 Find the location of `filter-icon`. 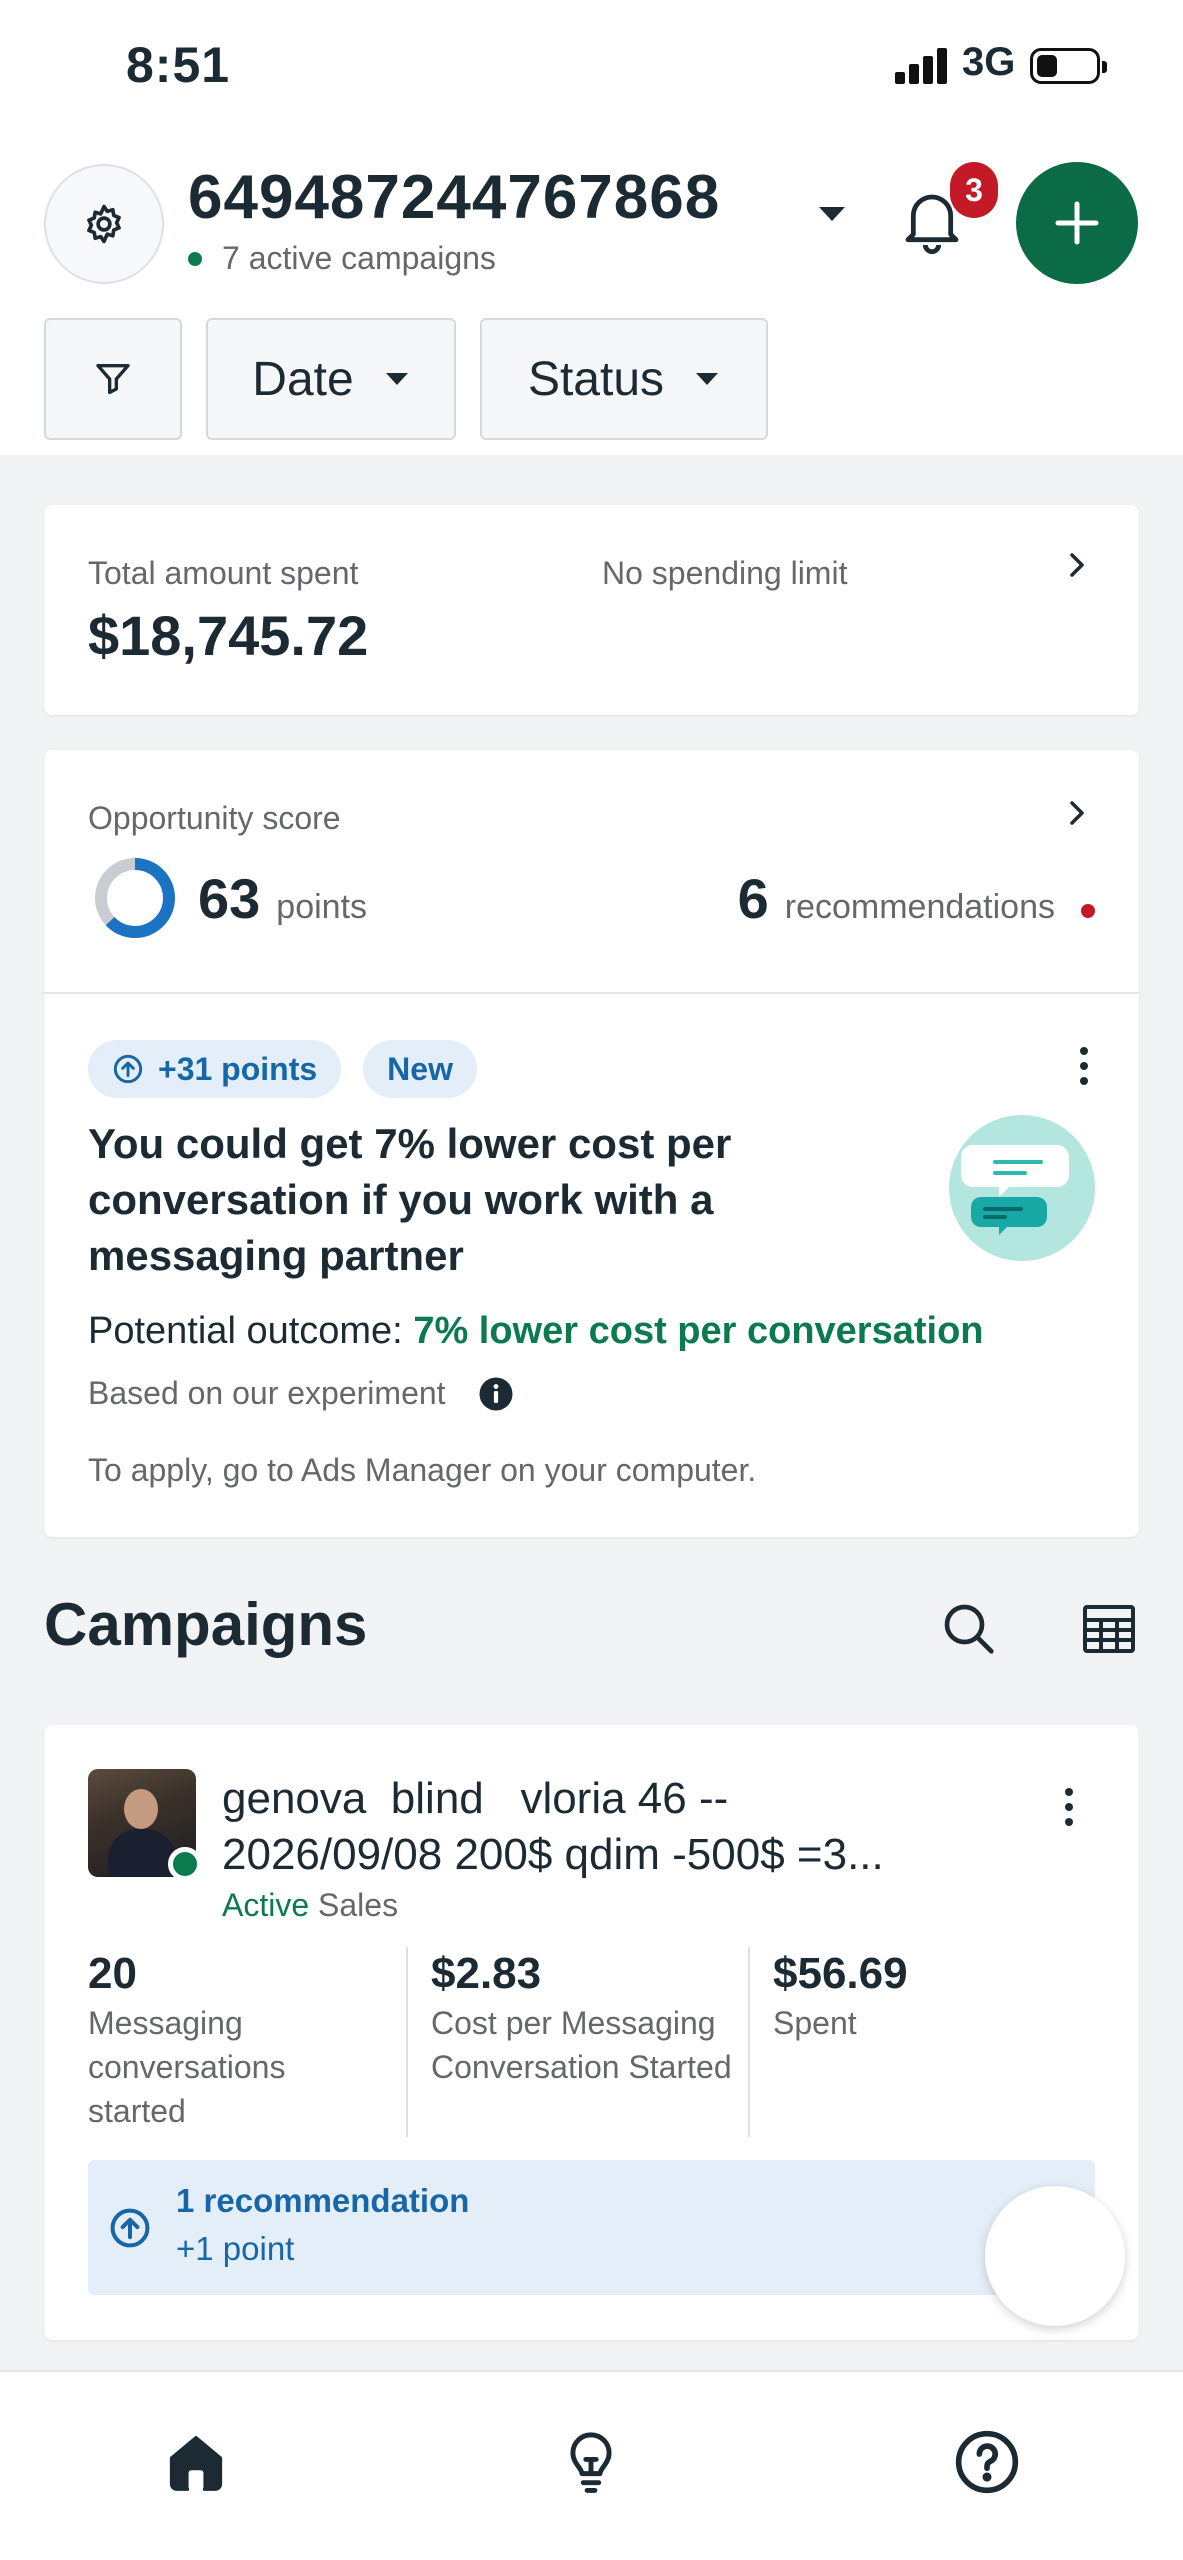

filter-icon is located at coordinates (113, 379).